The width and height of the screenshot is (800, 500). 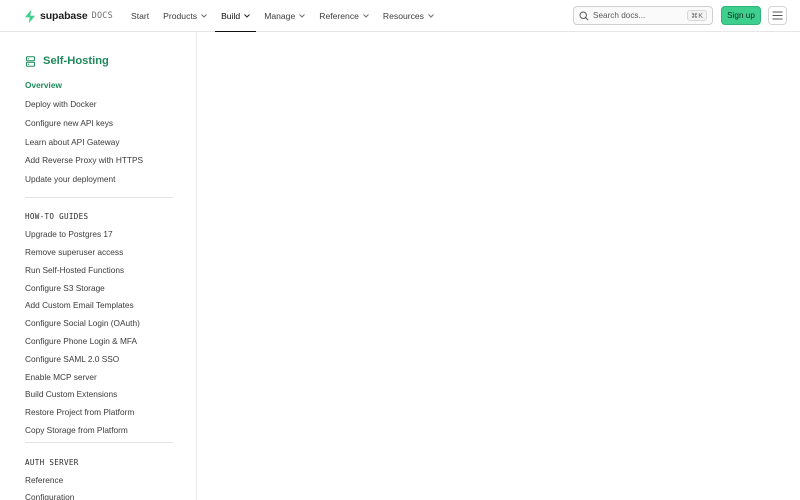 What do you see at coordinates (71, 394) in the screenshot?
I see `sidebar-link-guide: Build Custom Extensions` at bounding box center [71, 394].